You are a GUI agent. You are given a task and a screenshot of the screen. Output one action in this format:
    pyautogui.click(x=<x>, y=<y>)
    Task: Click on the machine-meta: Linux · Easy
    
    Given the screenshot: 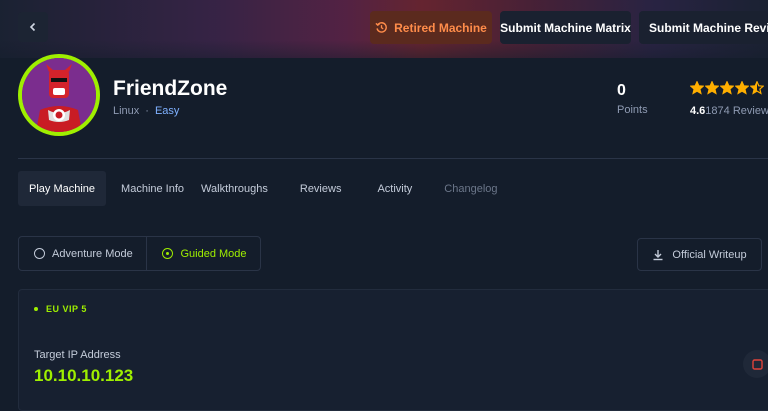 What is the action you would take?
    pyautogui.click(x=146, y=111)
    